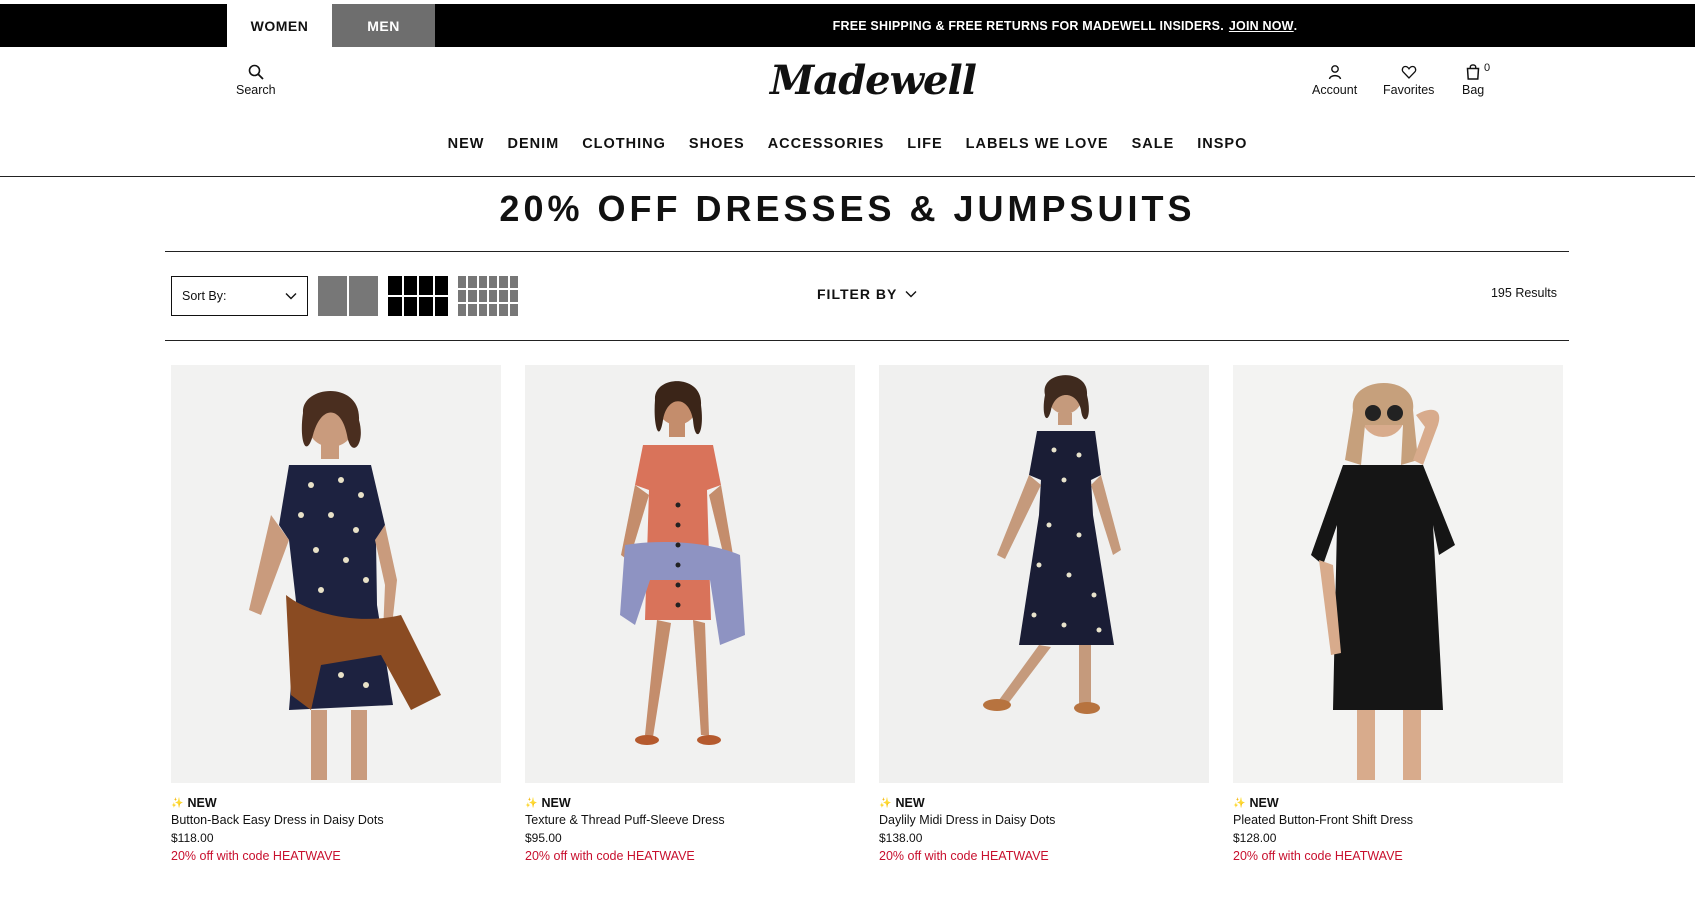 This screenshot has width=1695, height=911. I want to click on product-name: Button-Back Easy Dress in Daisy Dots, so click(336, 820).